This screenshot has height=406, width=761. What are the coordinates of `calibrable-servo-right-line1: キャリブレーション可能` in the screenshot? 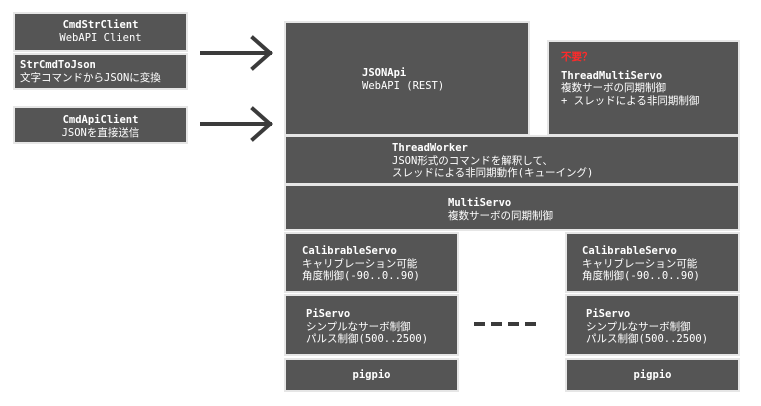 It's located at (640, 263).